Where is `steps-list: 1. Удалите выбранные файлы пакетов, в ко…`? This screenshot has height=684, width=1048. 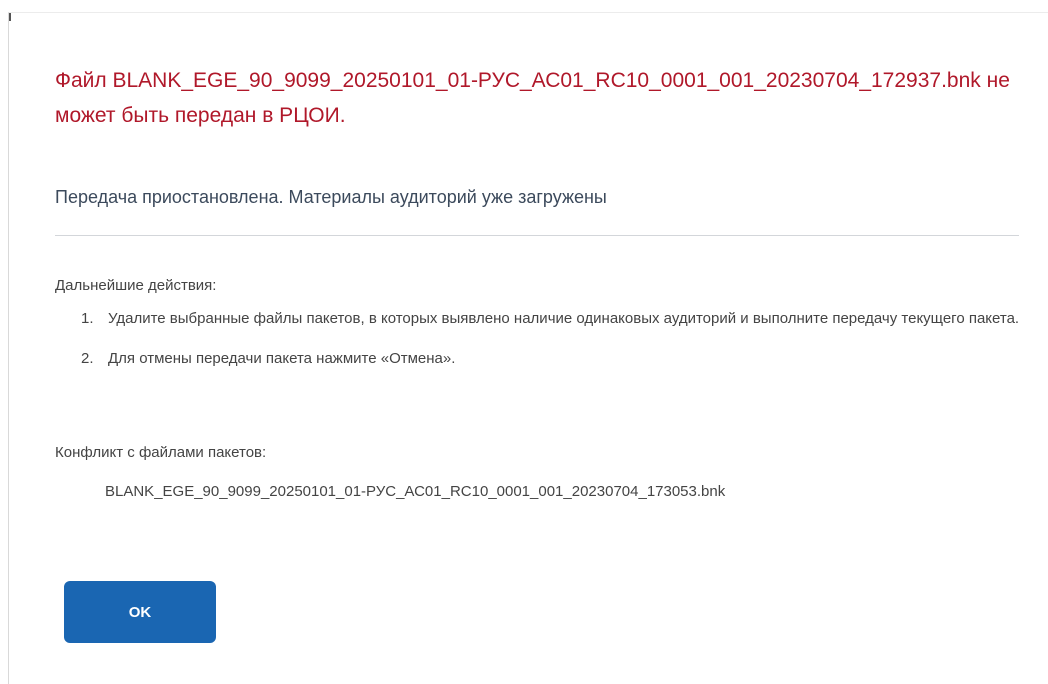
steps-list: 1. Удалите выбранные файлы пакетов, в ко… is located at coordinates (545, 347).